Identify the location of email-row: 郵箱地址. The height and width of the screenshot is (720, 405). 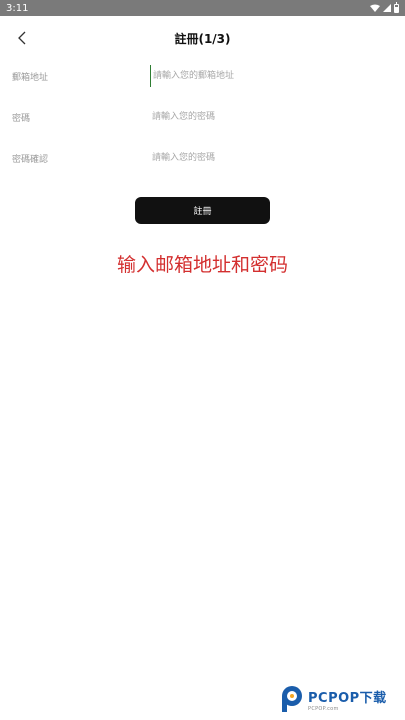
(202, 76).